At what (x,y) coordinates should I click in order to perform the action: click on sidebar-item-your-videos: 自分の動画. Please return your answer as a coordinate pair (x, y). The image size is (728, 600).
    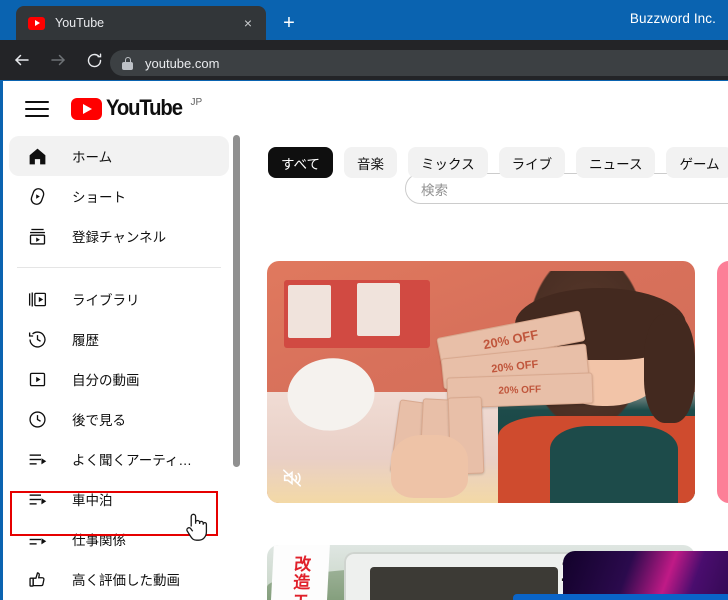
    Looking at the image, I should click on (119, 379).